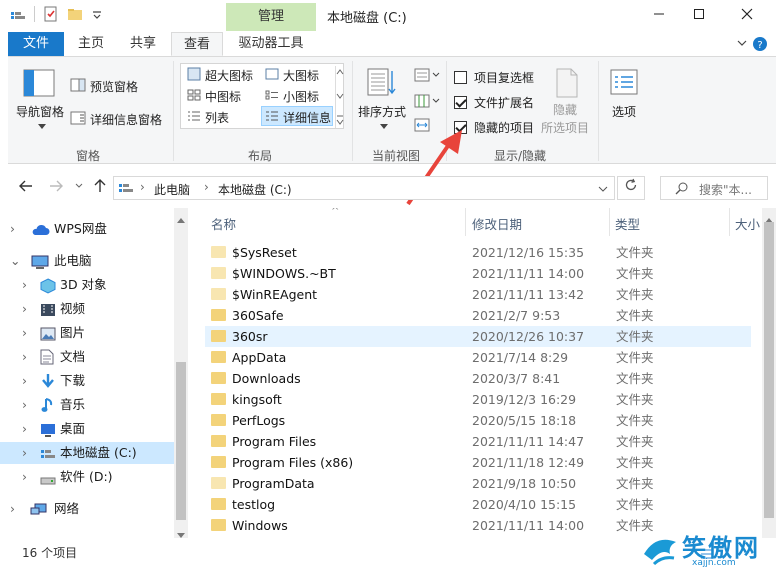 Image resolution: width=776 pixels, height=575 pixels. Describe the element at coordinates (565, 127) in the screenshot. I see `hide-selected-line2: 所选项目` at that location.